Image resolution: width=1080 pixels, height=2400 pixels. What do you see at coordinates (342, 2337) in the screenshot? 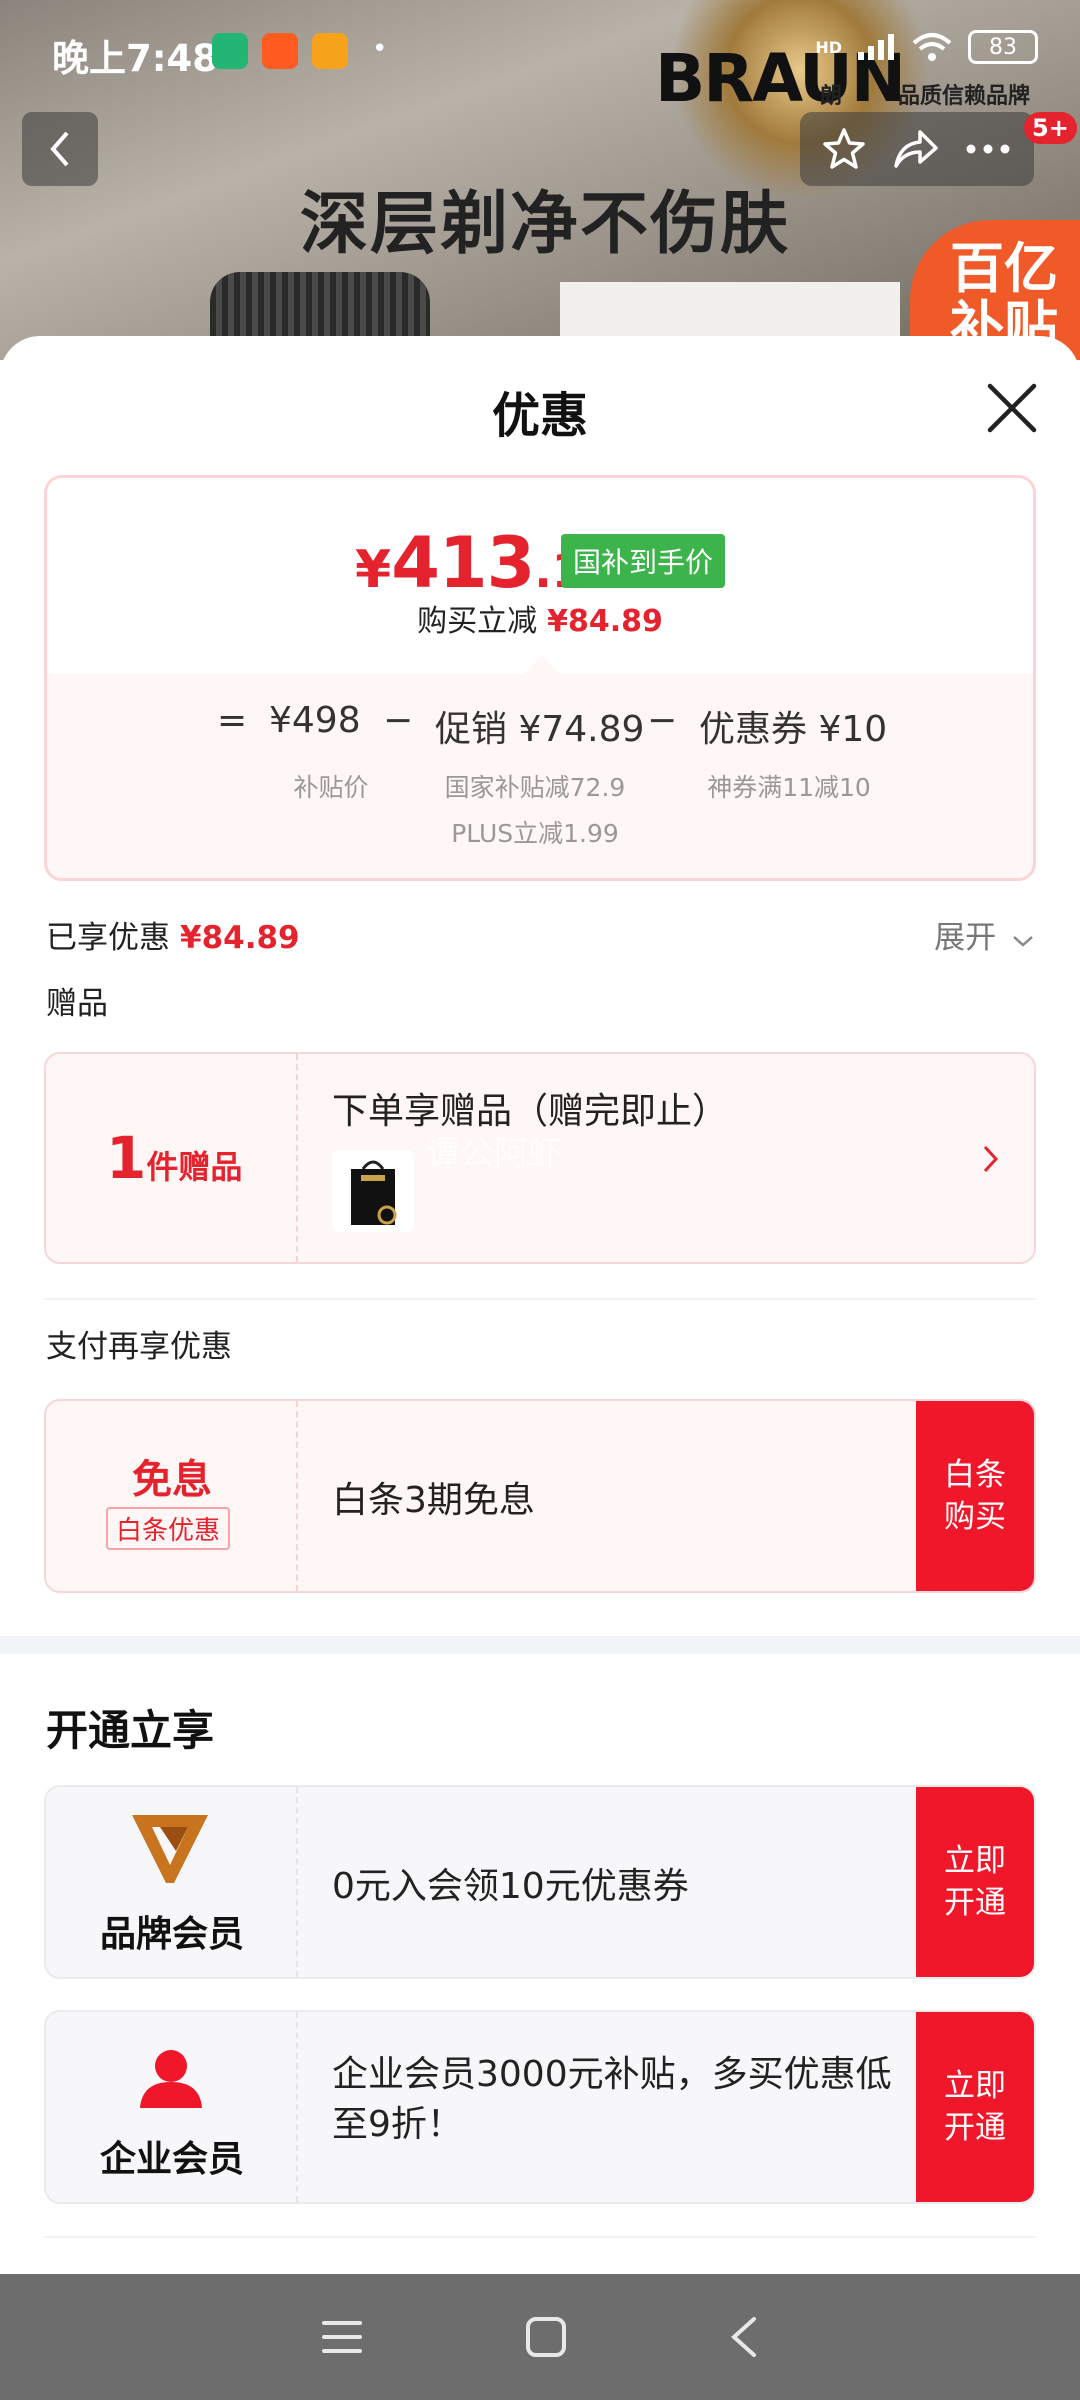
I see `menu-icon` at bounding box center [342, 2337].